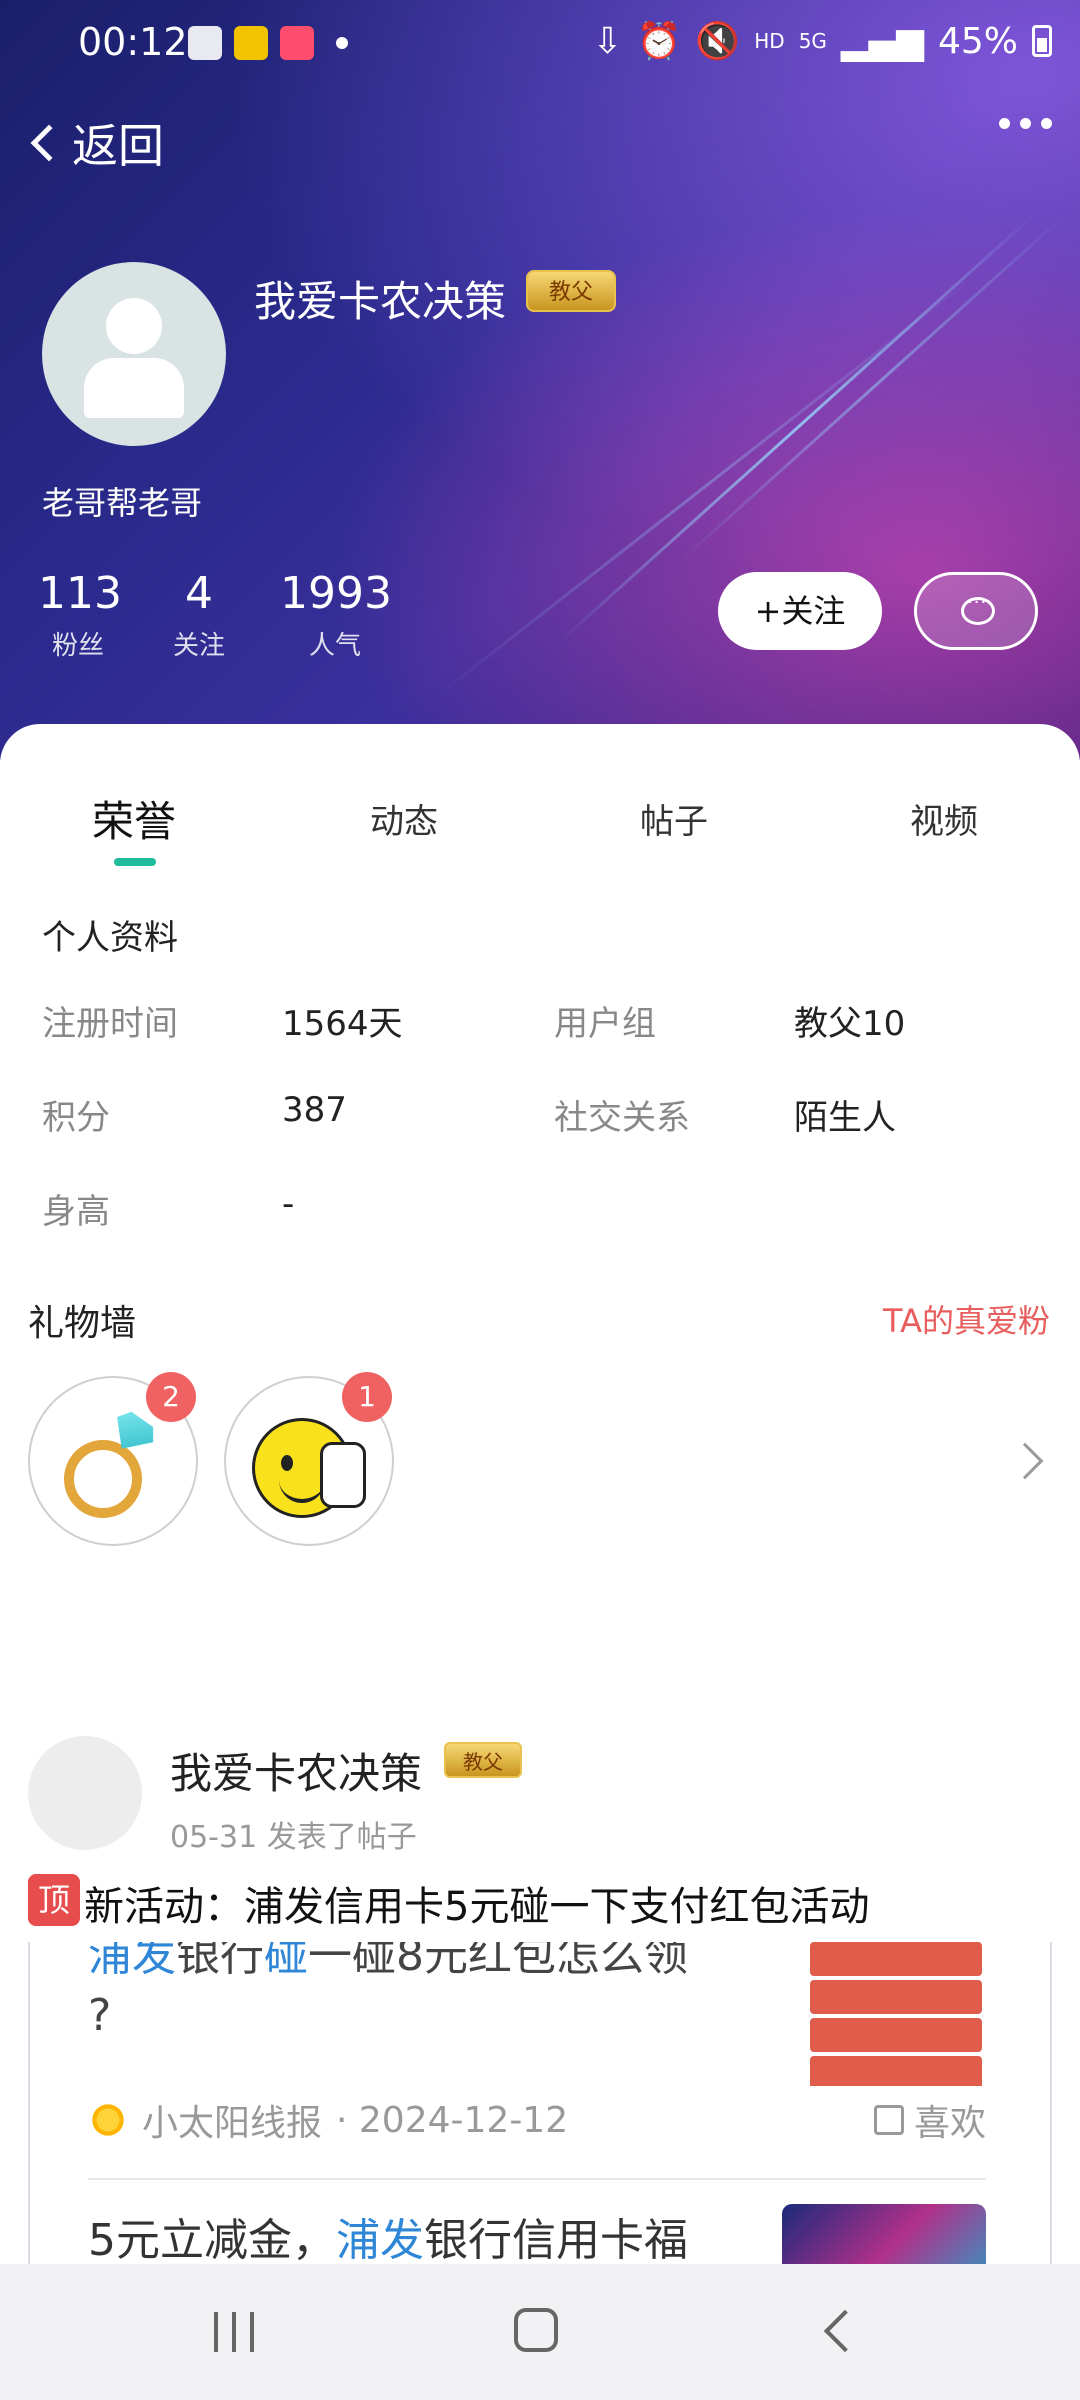 The image size is (1080, 2400). What do you see at coordinates (845, 2331) in the screenshot?
I see `system-back-button` at bounding box center [845, 2331].